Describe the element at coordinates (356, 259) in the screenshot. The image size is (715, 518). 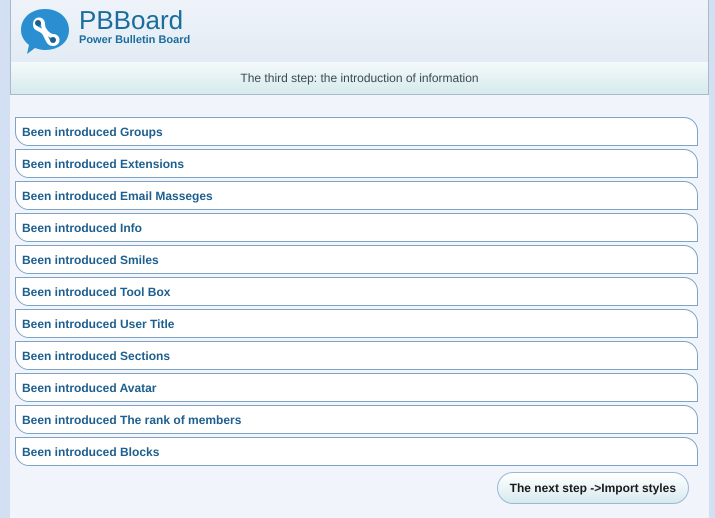
I see `import-row: Been introduced Smiles` at that location.